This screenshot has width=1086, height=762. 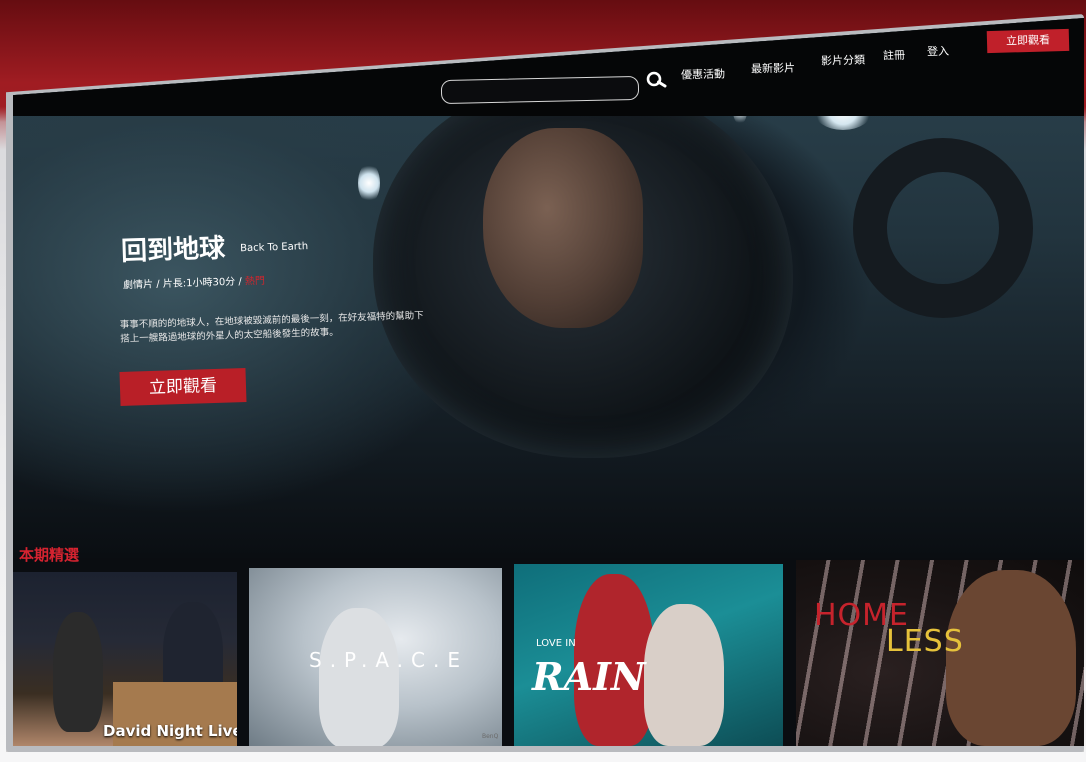 I want to click on host-figure, so click(x=78, y=672).